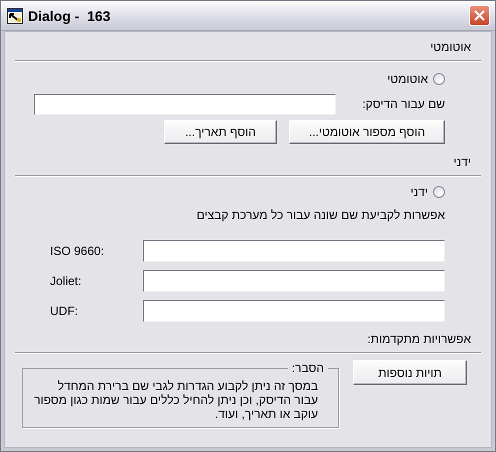 Image resolution: width=496 pixels, height=452 pixels. What do you see at coordinates (175, 400) in the screenshot?
I see `explanation-text: במסך זה ניתן לקבוע הגדרות לגבי שם ברירת המחדל עבור הדיסק, וכן ניתן להחיל כללים עבור שמות כגון מספור עוקב או תאריך, ועוד.` at bounding box center [175, 400].